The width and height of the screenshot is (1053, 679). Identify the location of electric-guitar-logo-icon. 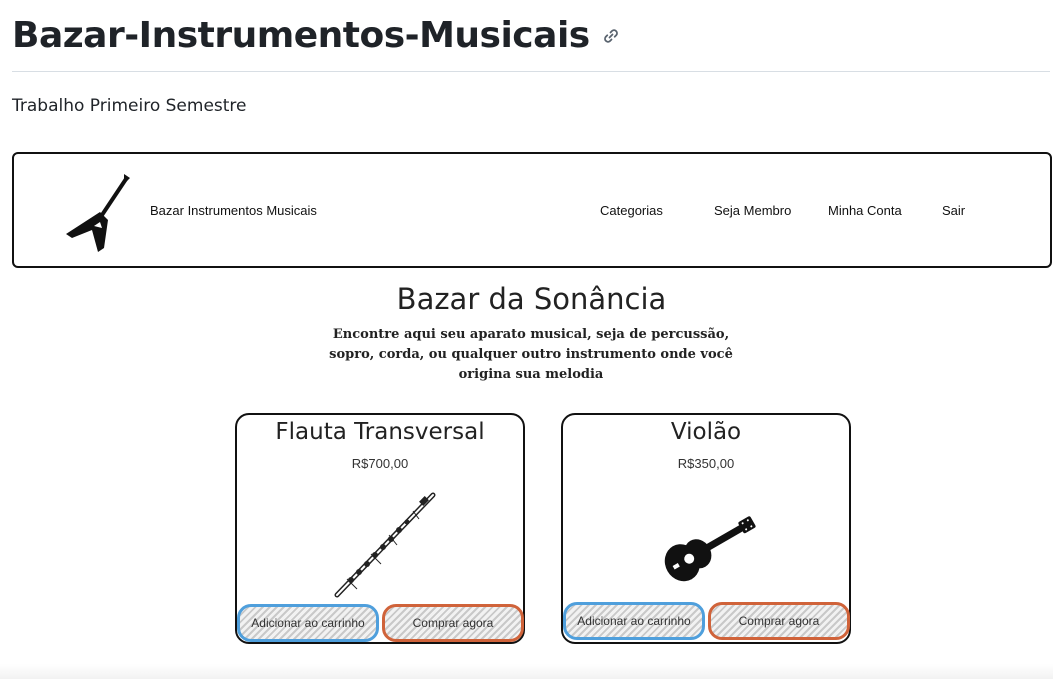
(99, 210).